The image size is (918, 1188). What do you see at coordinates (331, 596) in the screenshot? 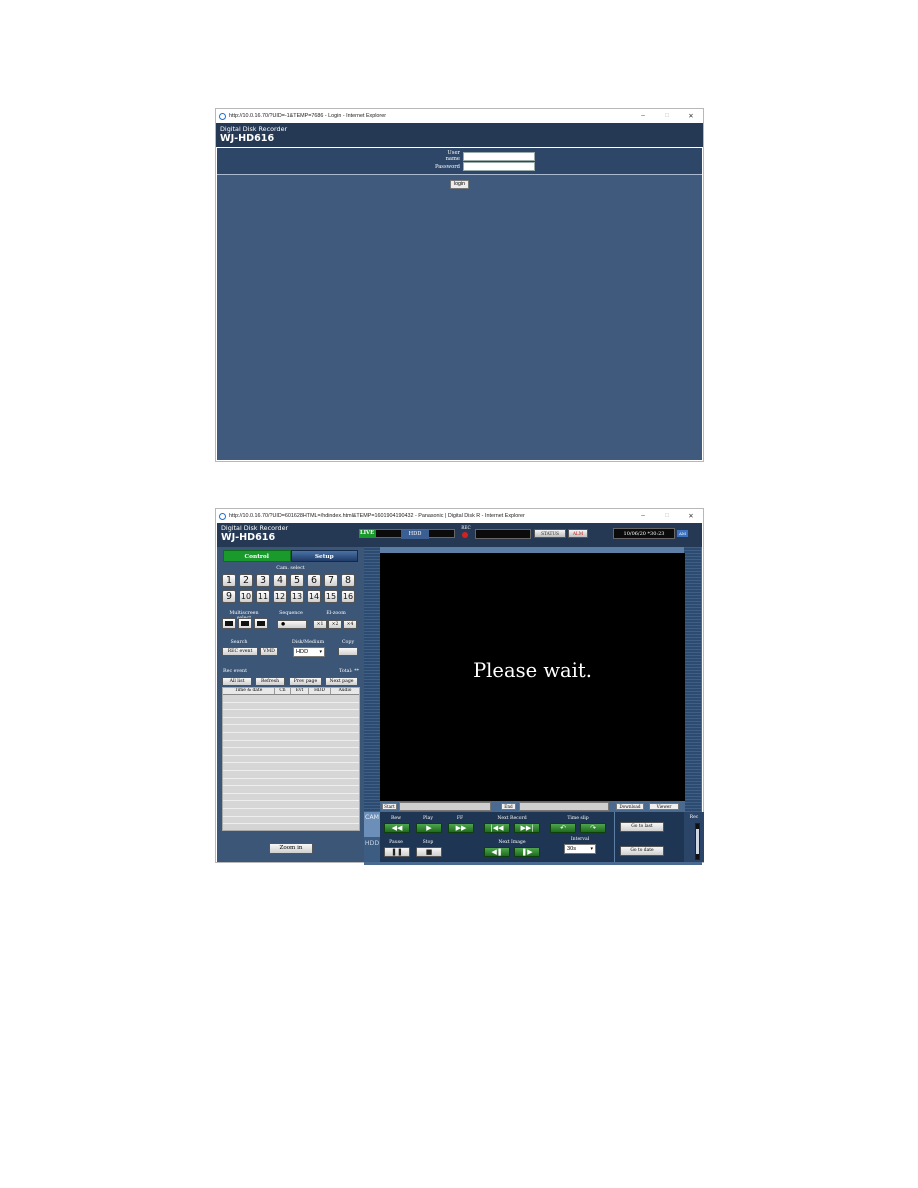
I see `camera-15-button: 15` at bounding box center [331, 596].